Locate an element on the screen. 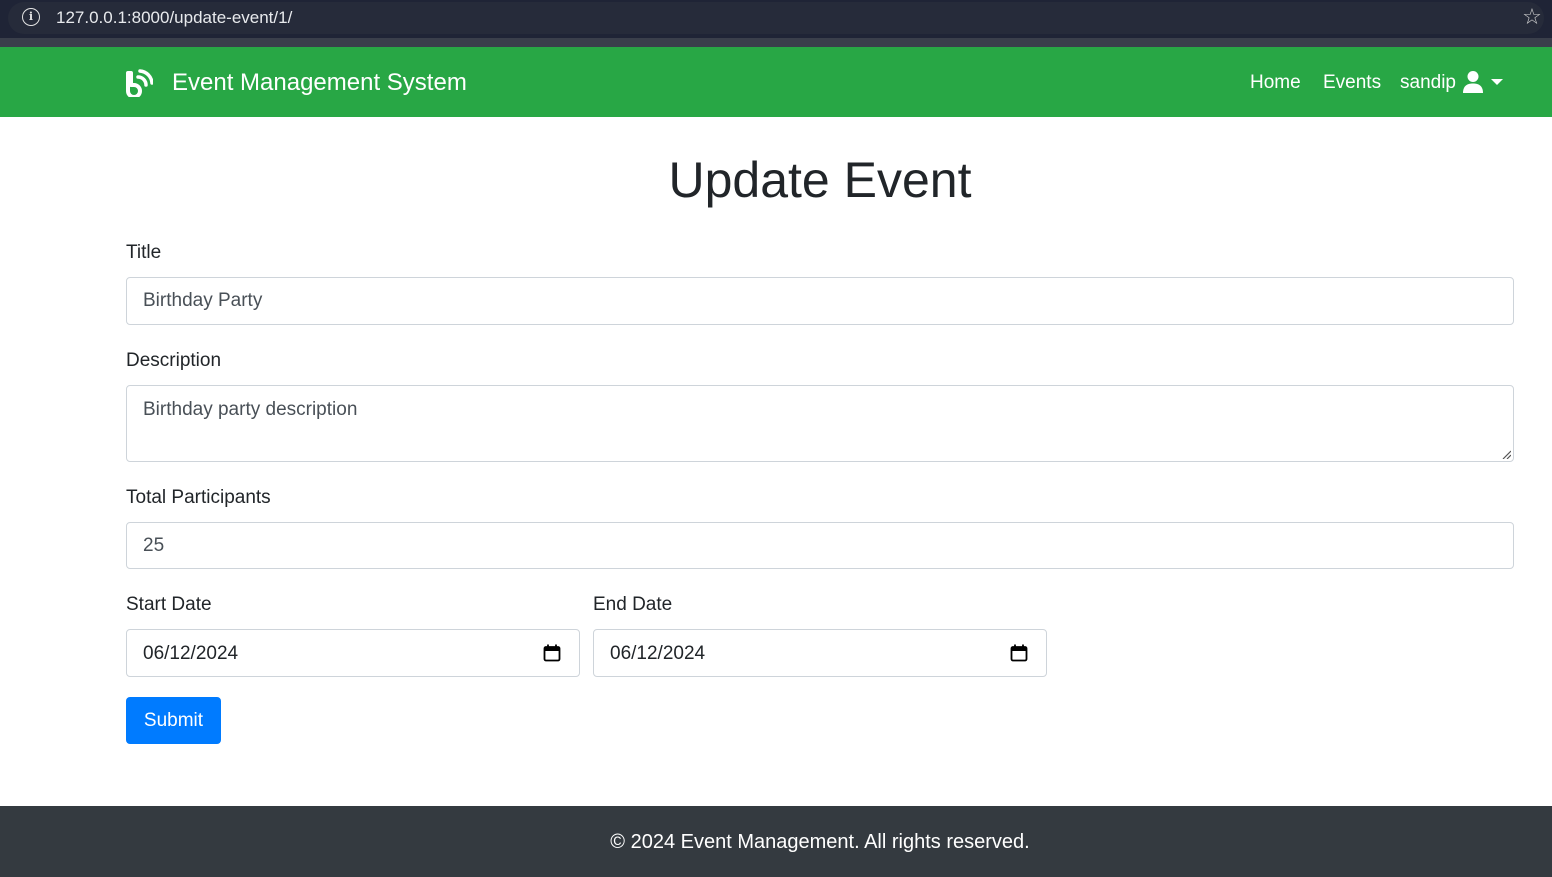 This screenshot has height=877, width=1552. start-date-value: 06/12/2024 is located at coordinates (191, 653).